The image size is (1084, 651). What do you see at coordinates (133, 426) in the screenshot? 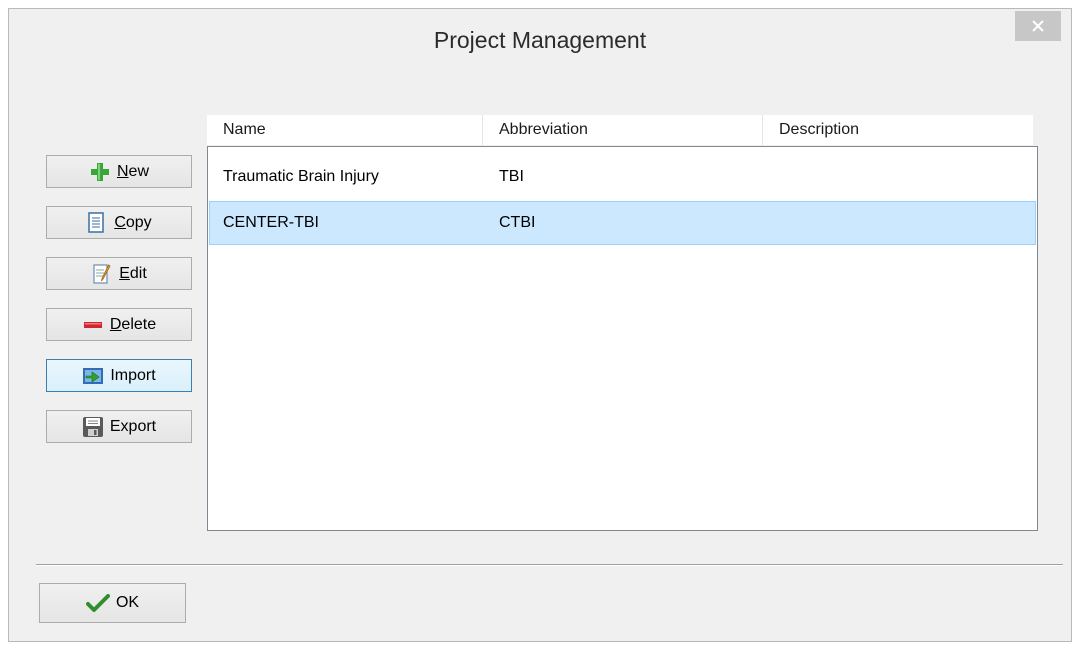
I see `export-button-label: Export` at bounding box center [133, 426].